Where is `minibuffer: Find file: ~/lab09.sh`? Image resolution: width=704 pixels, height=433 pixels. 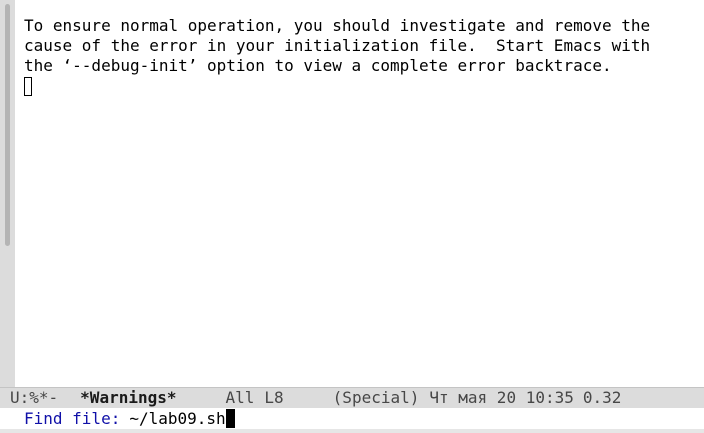 minibuffer: Find file: ~/lab09.sh is located at coordinates (352, 418).